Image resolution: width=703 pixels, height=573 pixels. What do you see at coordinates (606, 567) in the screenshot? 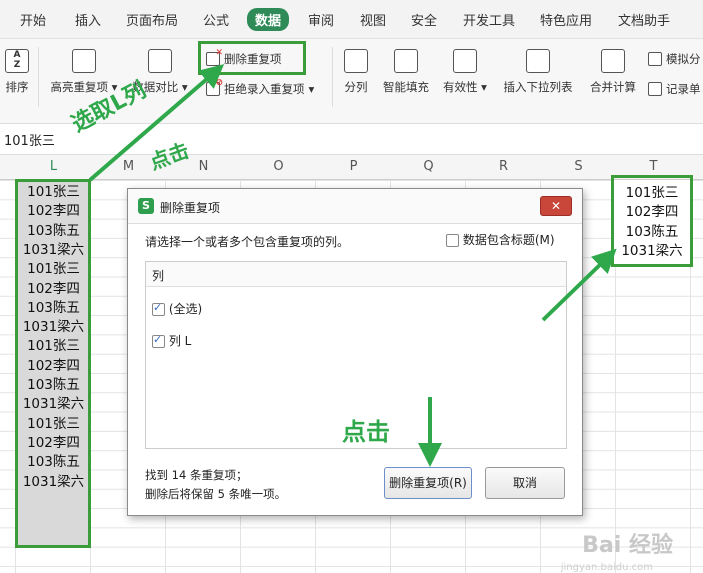
I see `baidu-watermark-sub: jingyan.baidu.com` at bounding box center [606, 567].